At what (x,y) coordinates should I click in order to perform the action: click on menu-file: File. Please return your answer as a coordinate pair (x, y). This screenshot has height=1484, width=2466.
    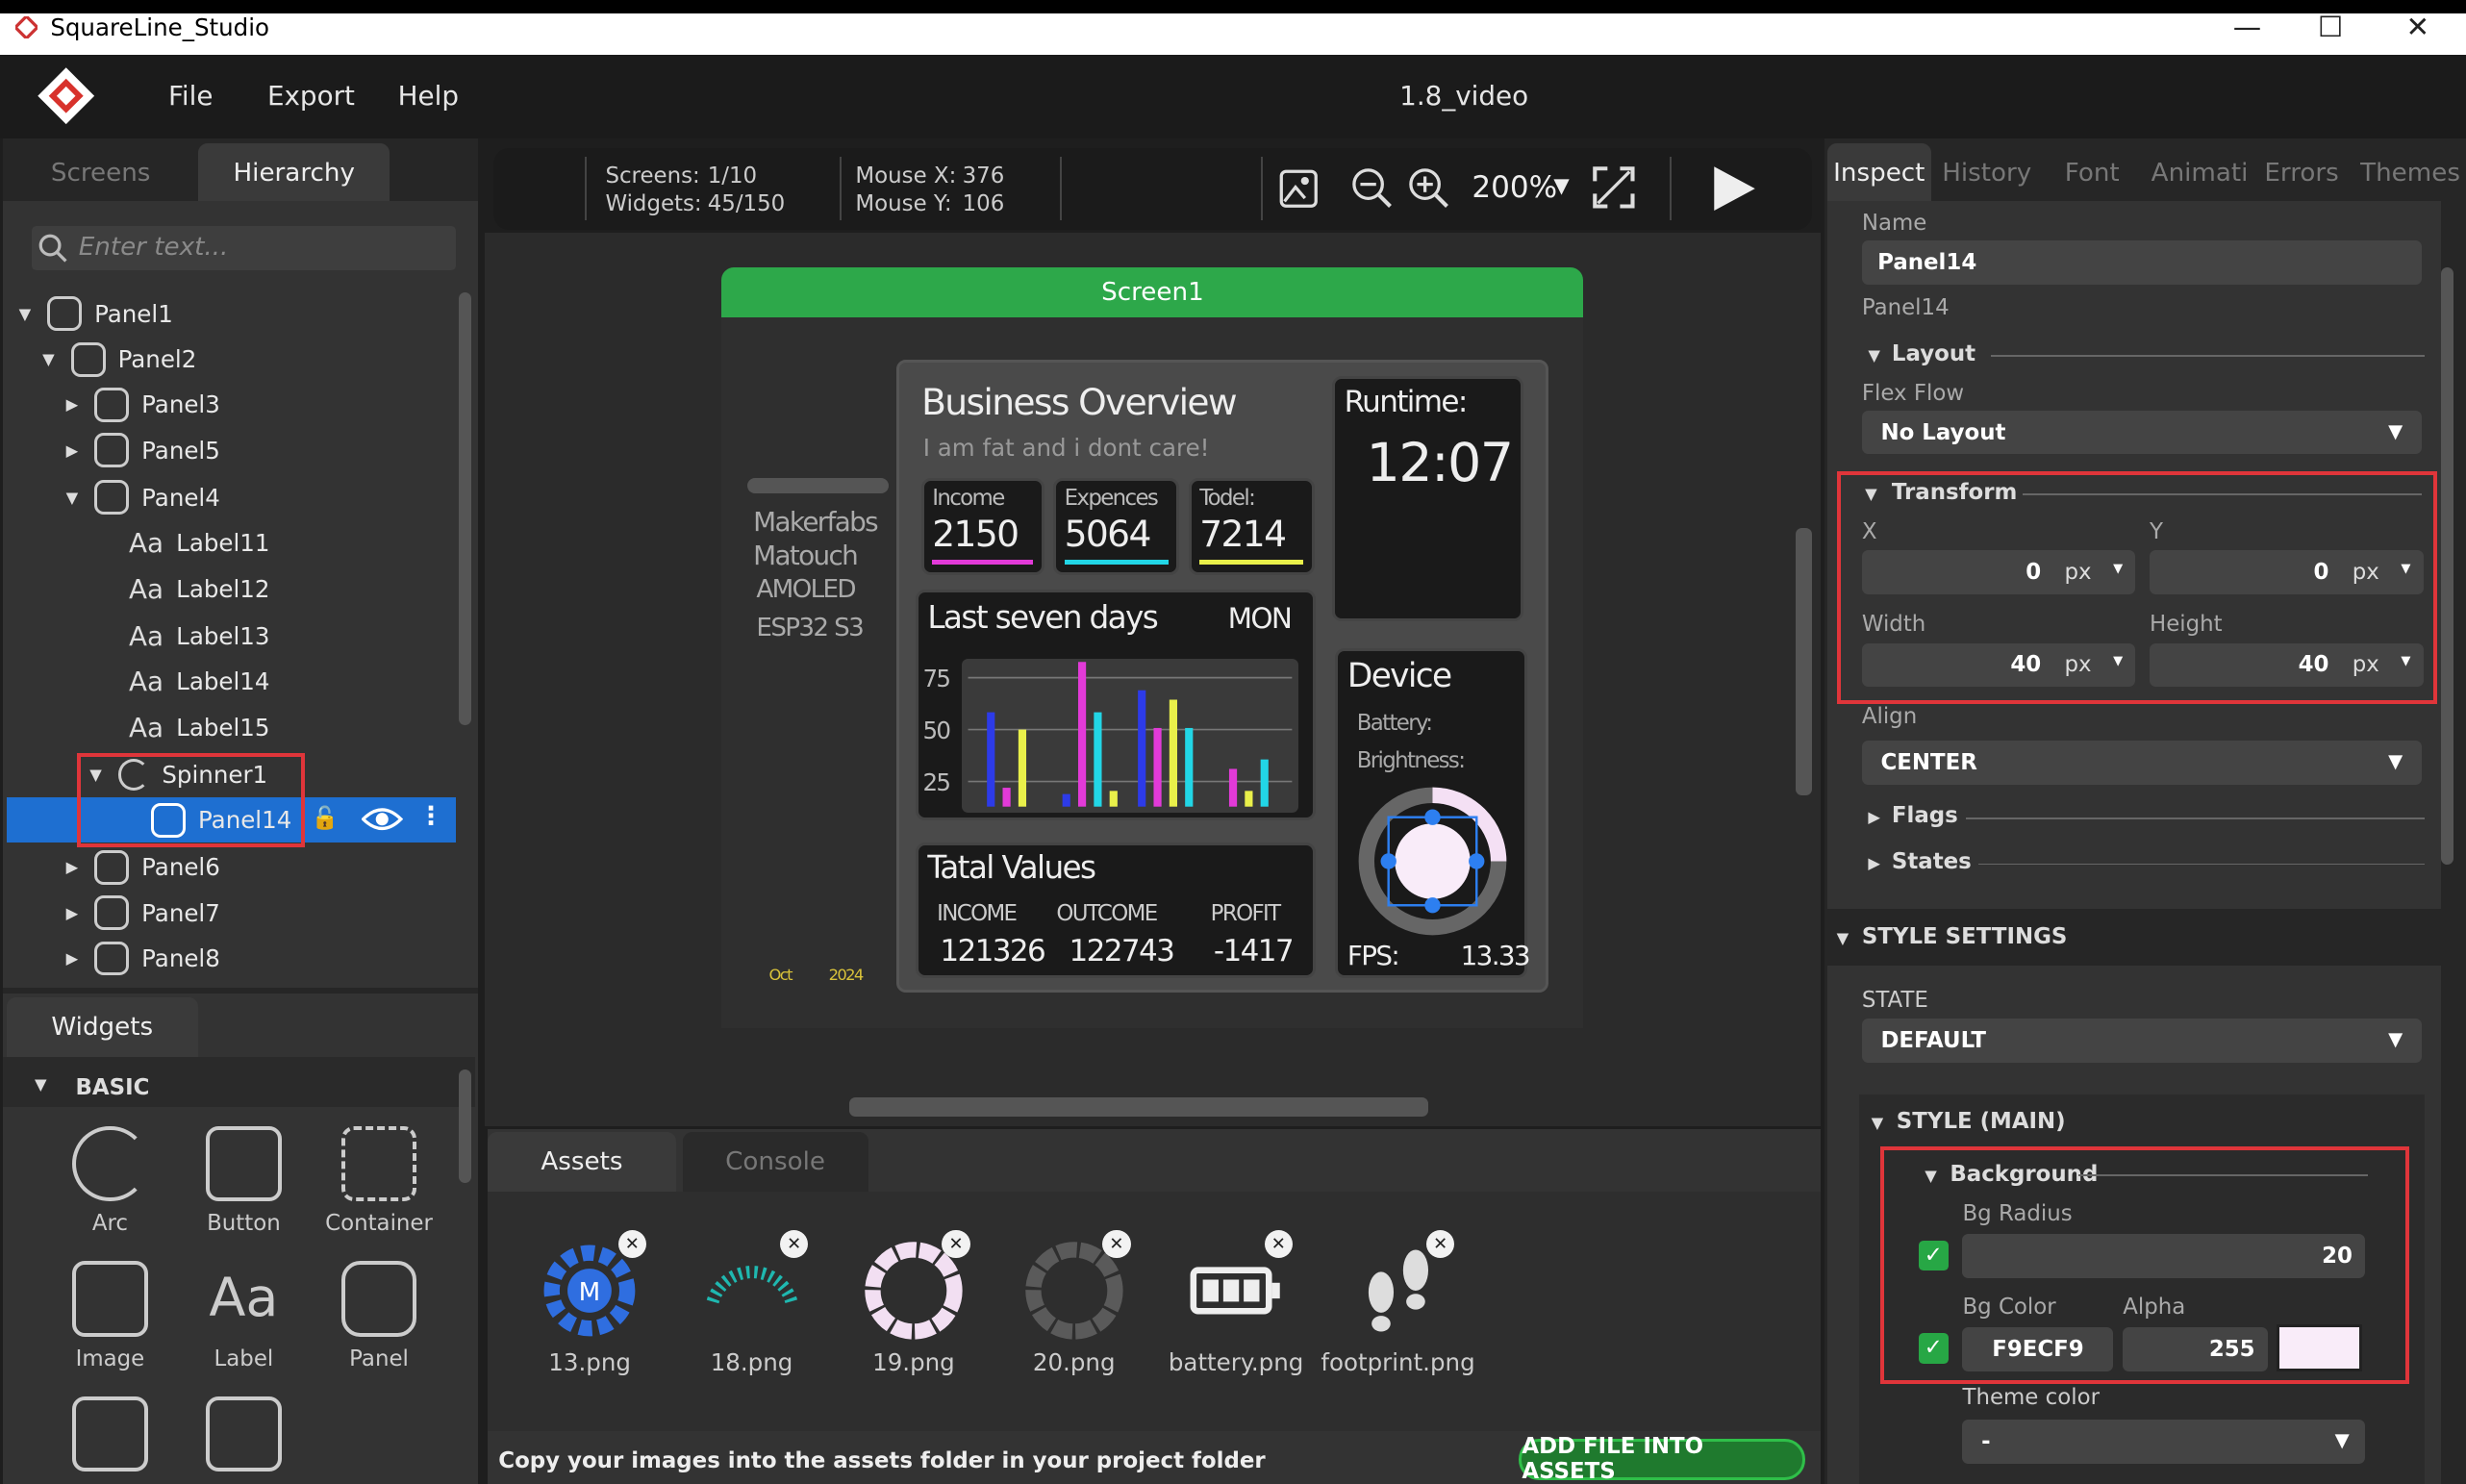
    Looking at the image, I should click on (191, 96).